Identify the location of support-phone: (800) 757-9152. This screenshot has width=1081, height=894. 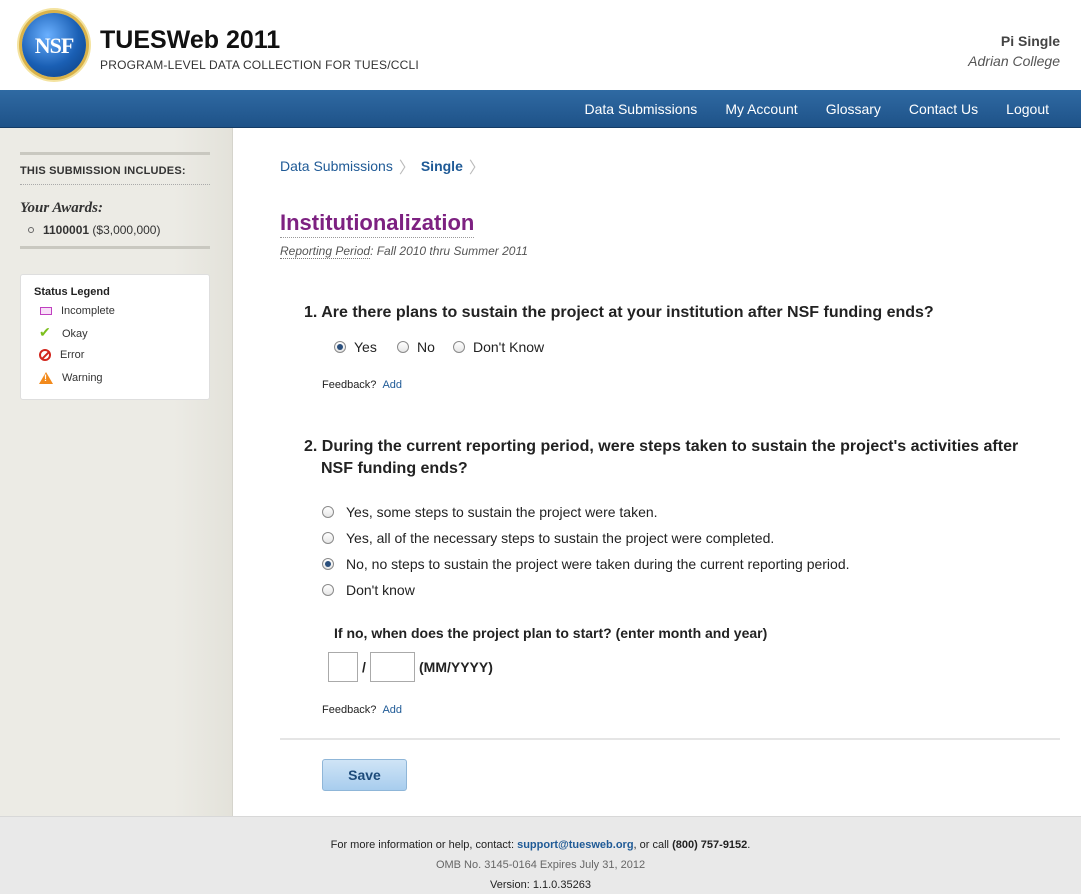
(710, 845).